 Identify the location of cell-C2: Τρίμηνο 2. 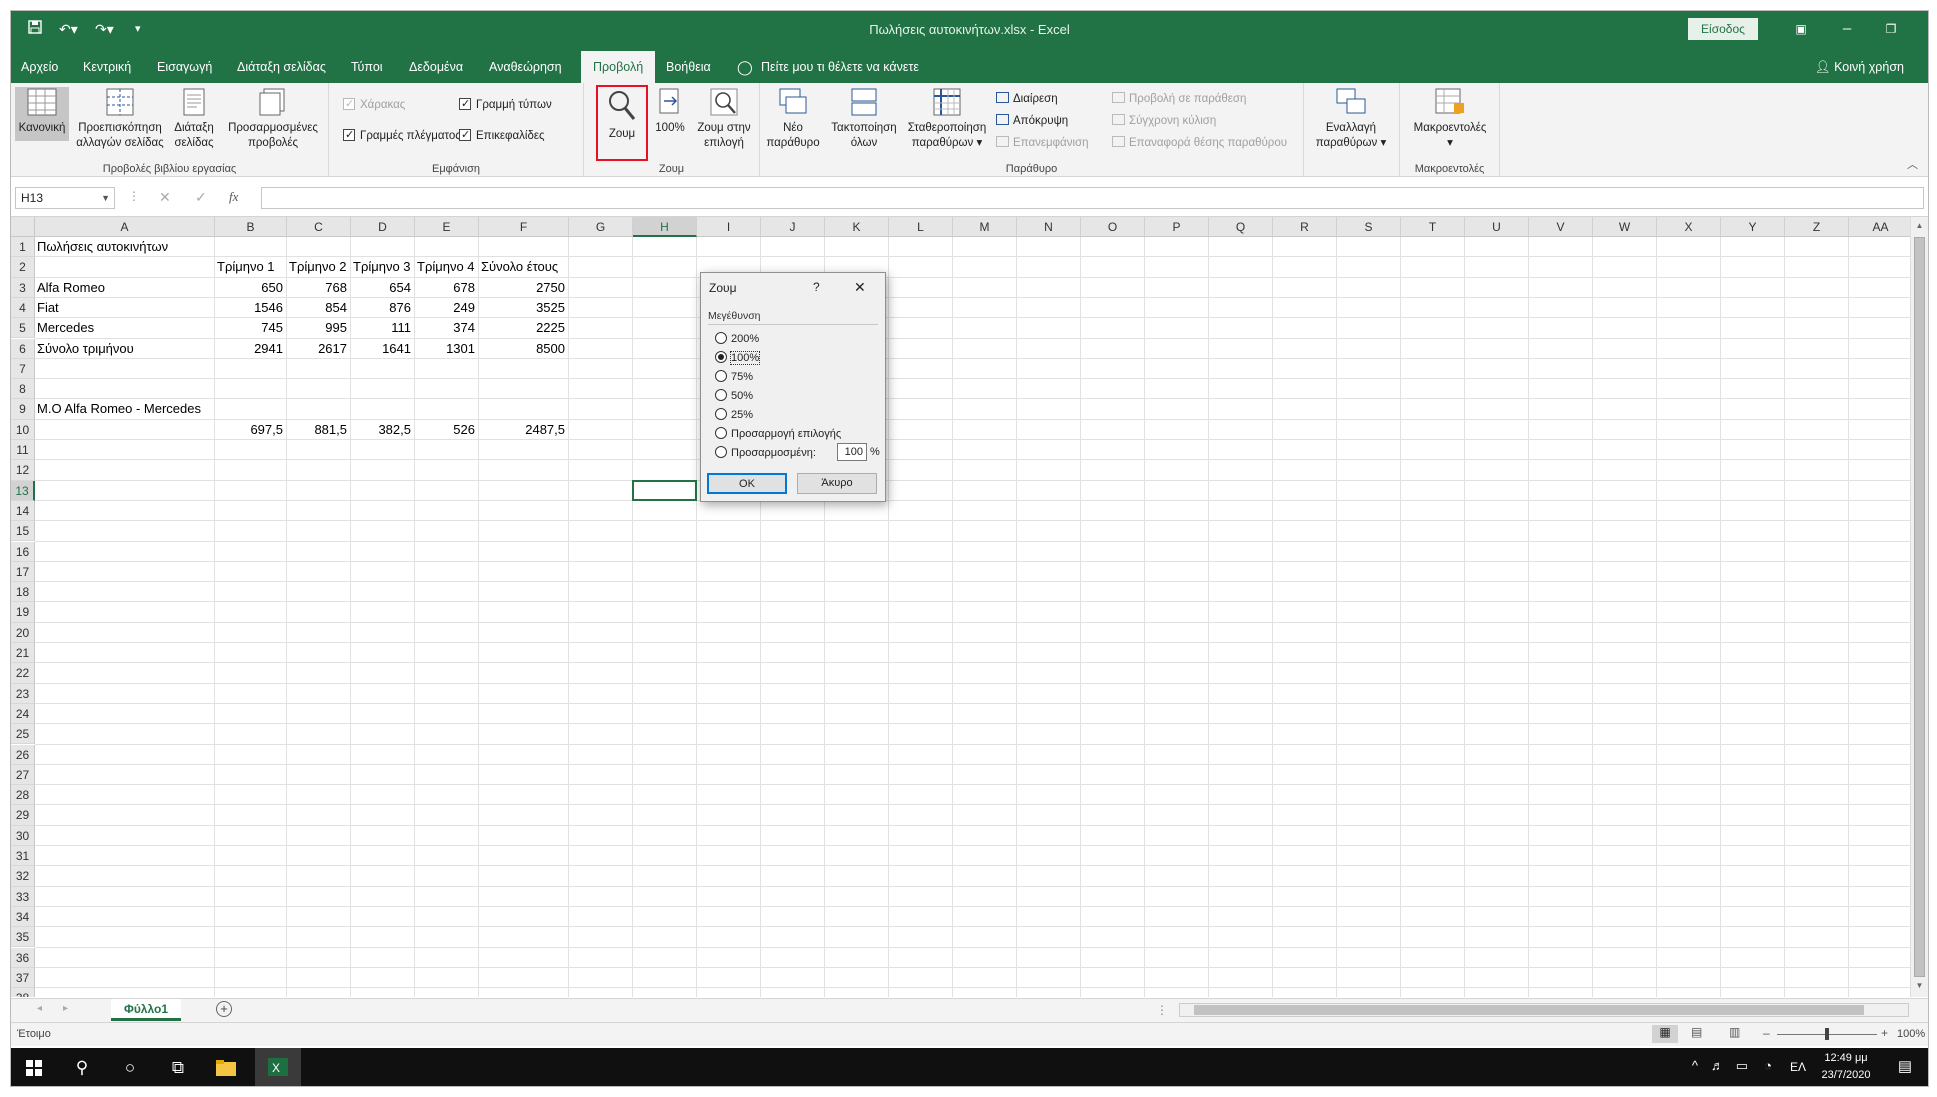
(319, 267).